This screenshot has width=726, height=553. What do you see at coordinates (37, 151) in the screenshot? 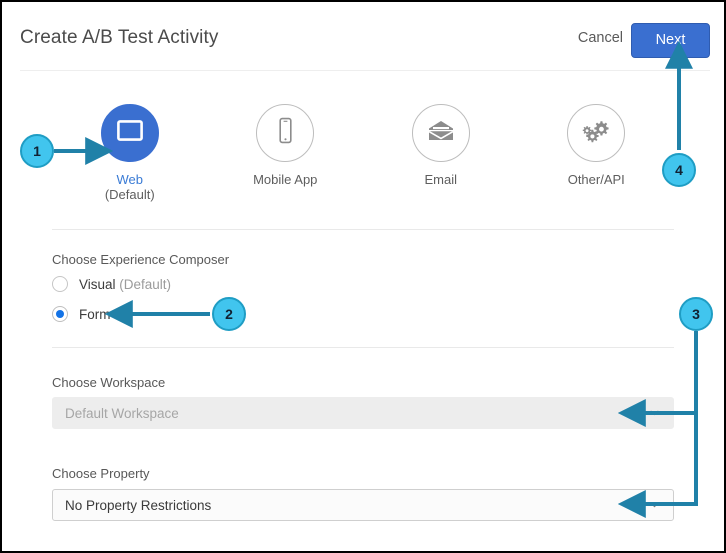
I see `annotation-badge-1: 1` at bounding box center [37, 151].